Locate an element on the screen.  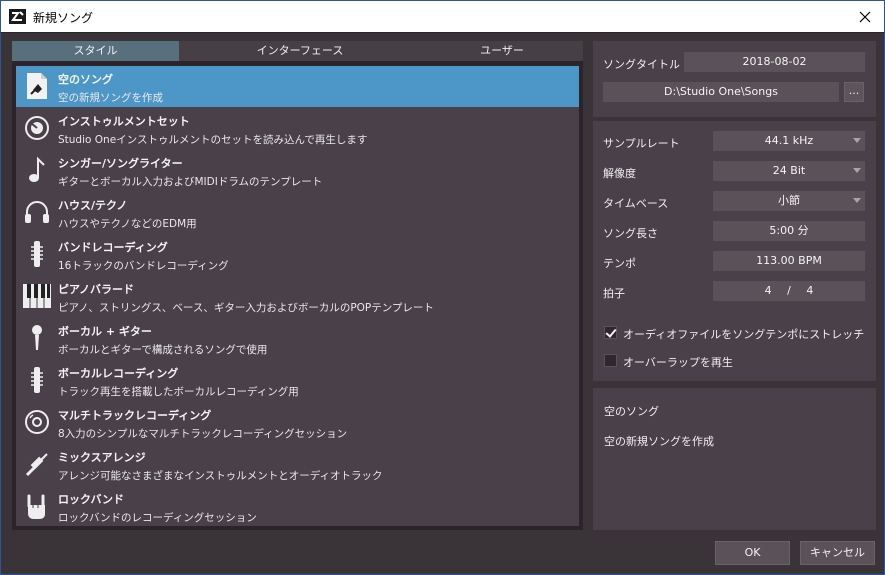
template-desc: トラック再生を搭載したボーカルレコーディング用 is located at coordinates (178, 392).